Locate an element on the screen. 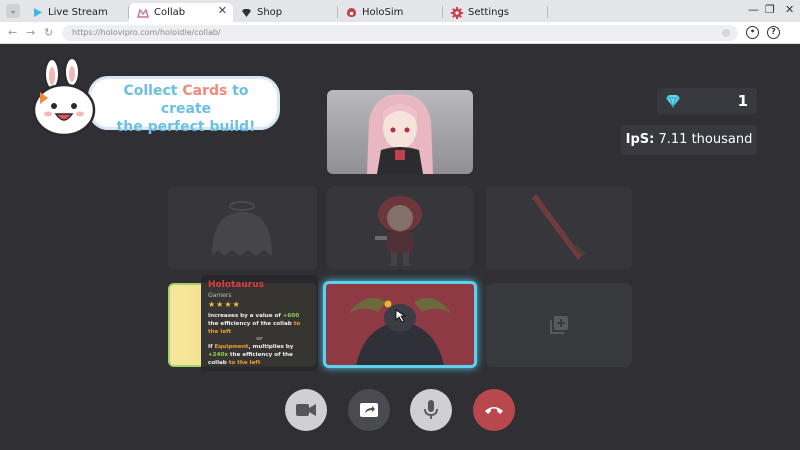 This screenshot has width=800, height=450. girl-character-icon is located at coordinates (398, 231).